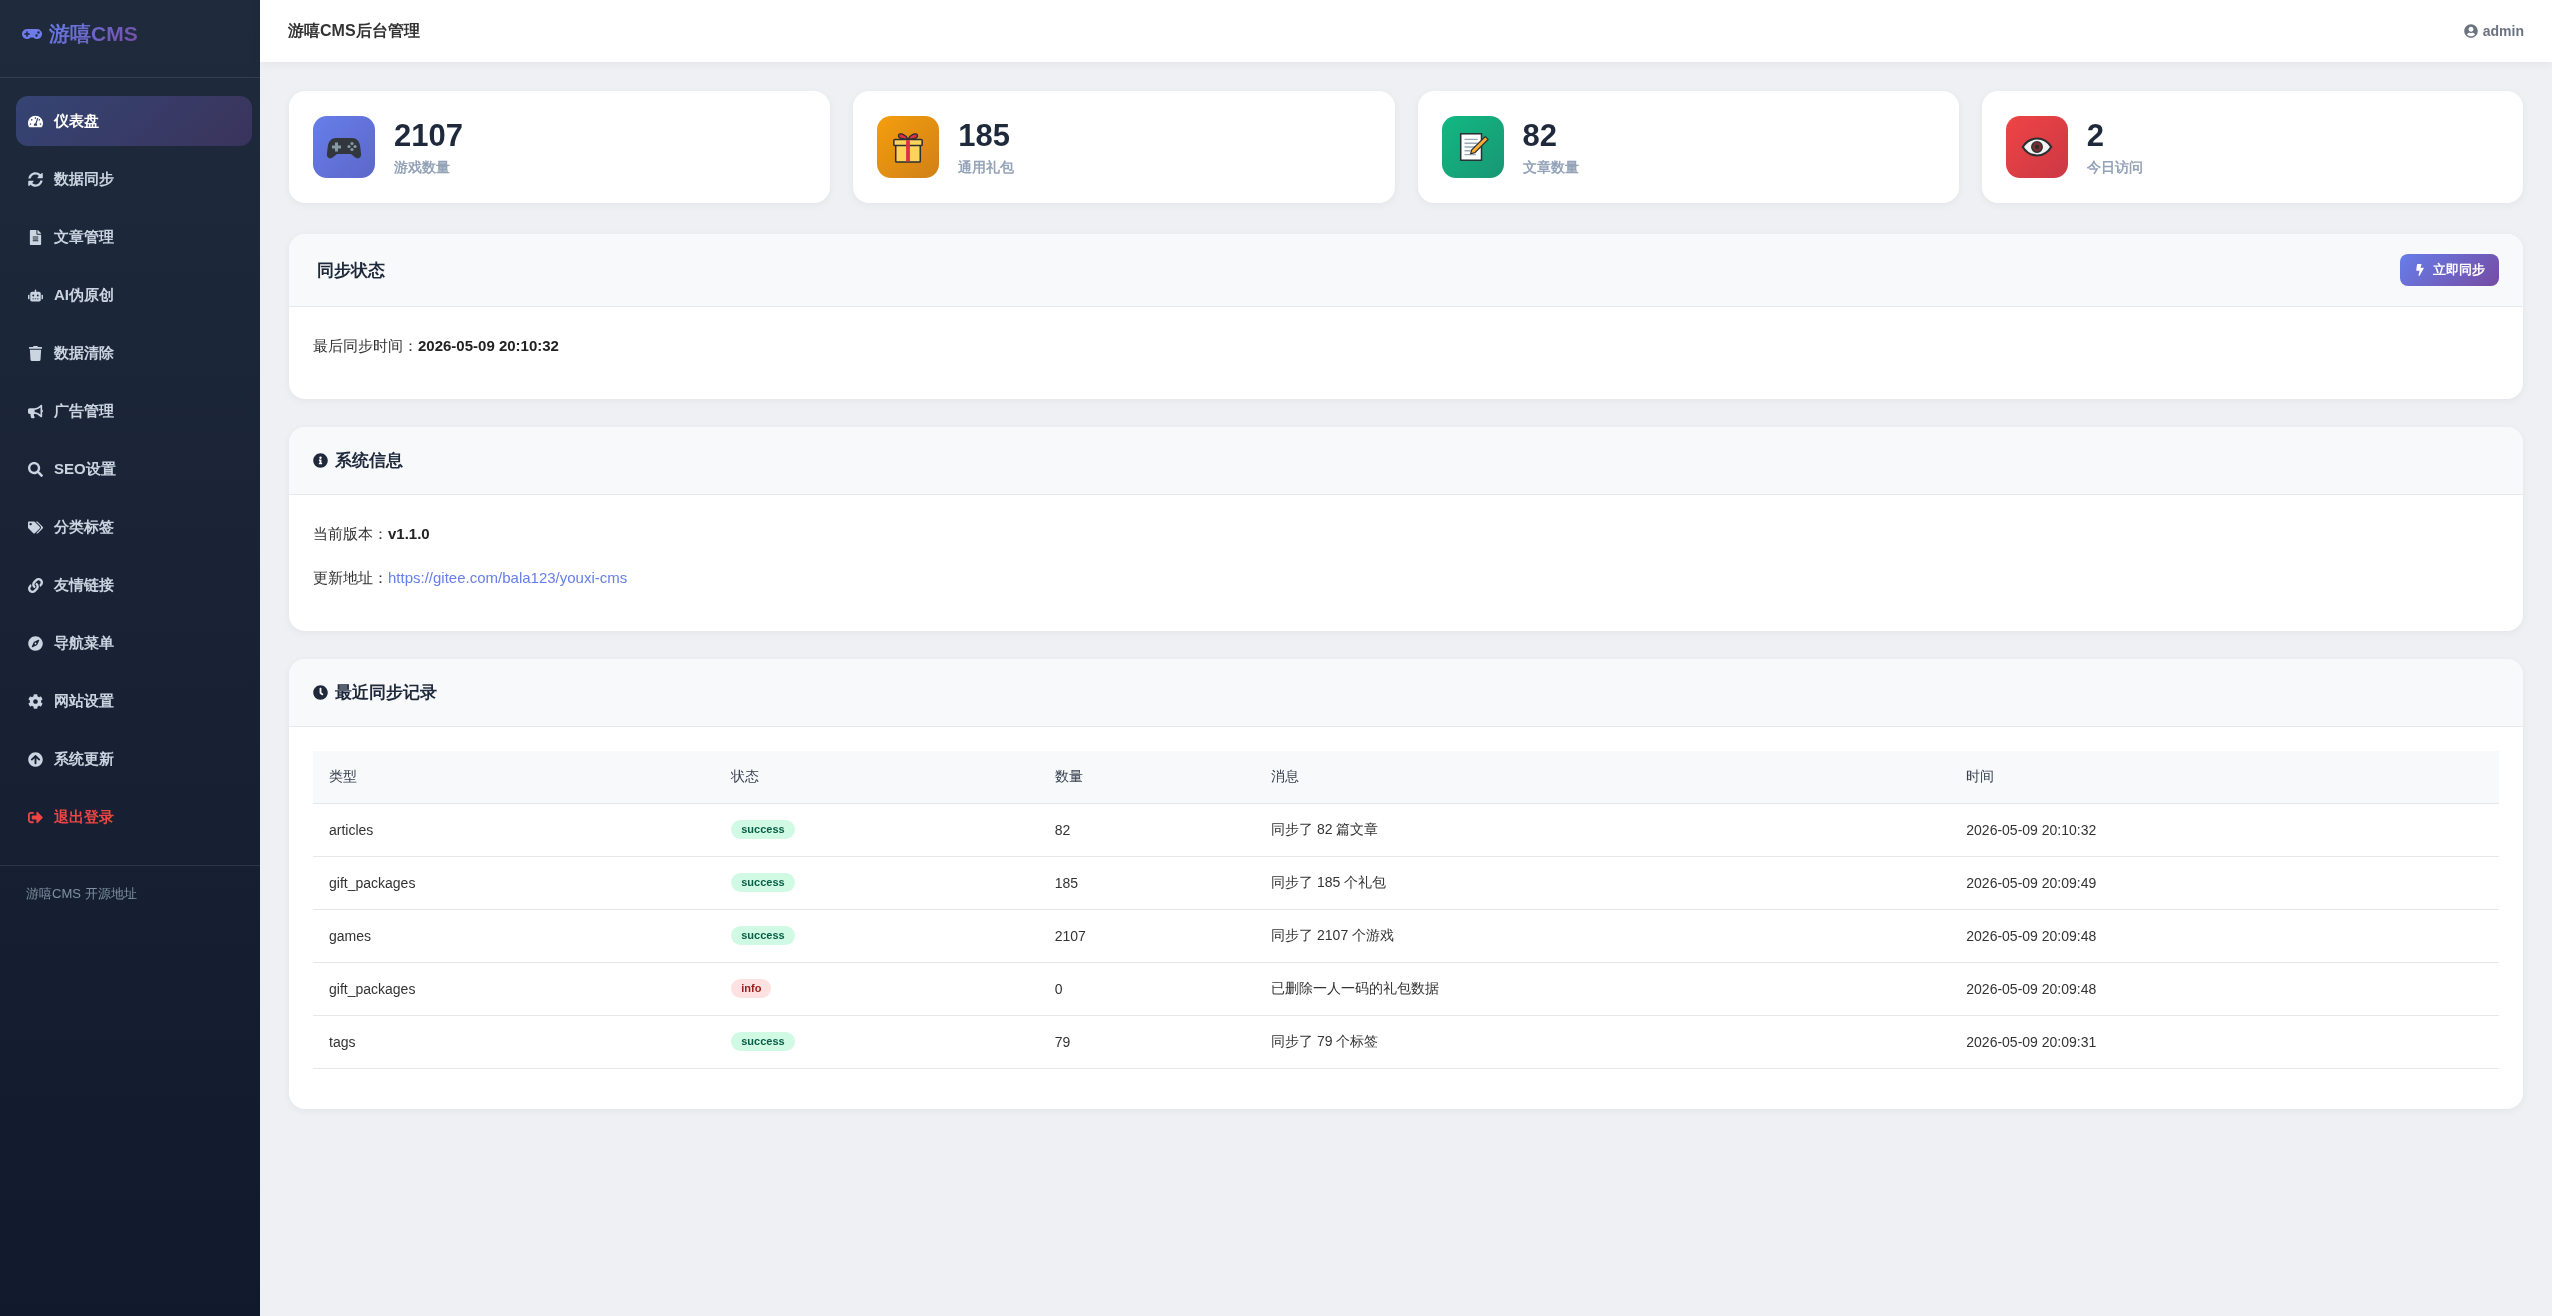  Describe the element at coordinates (2224, 1041) in the screenshot. I see `table-cell: 2026-05-09 20:09:31` at that location.